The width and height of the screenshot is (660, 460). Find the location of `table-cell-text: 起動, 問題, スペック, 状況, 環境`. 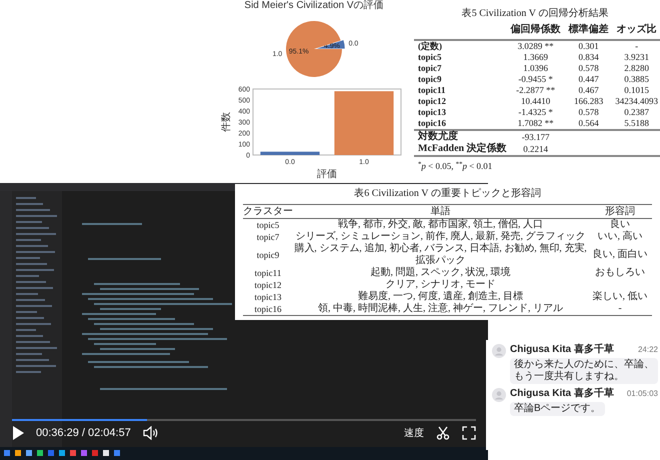

table-cell-text: 起動, 問題, スペック, 状況, 環境 is located at coordinates (441, 273).